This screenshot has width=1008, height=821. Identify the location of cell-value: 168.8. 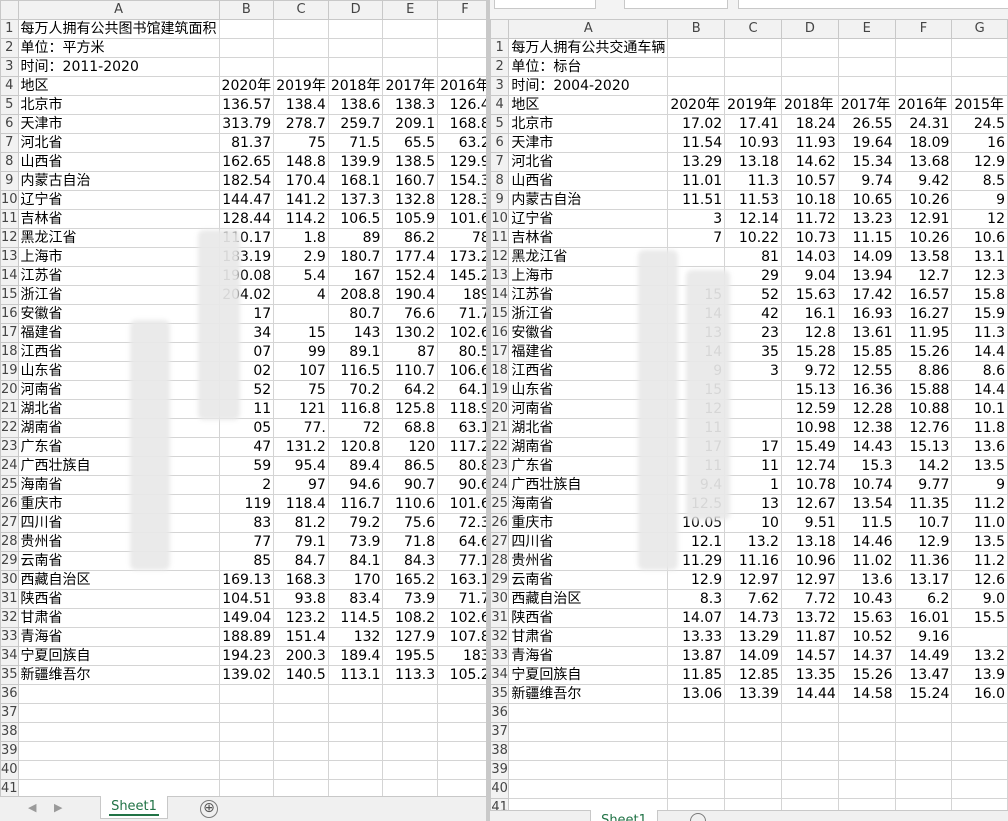
(461, 124).